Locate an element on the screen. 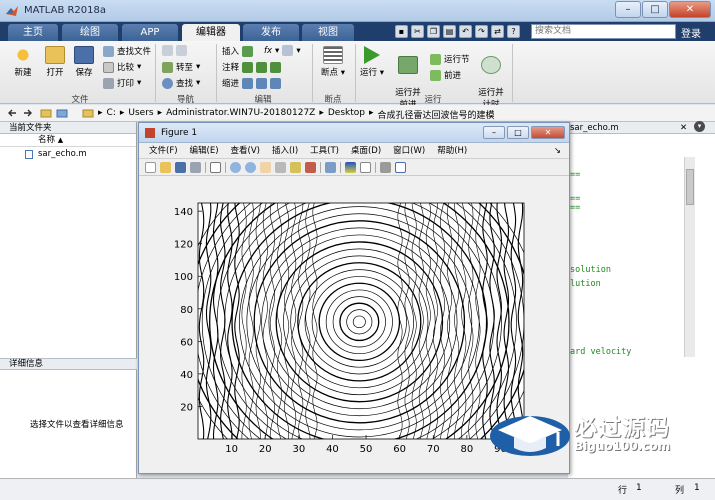 Image resolution: width=715 pixels, height=500 pixels. menu-file: 文件(F) is located at coordinates (163, 150).